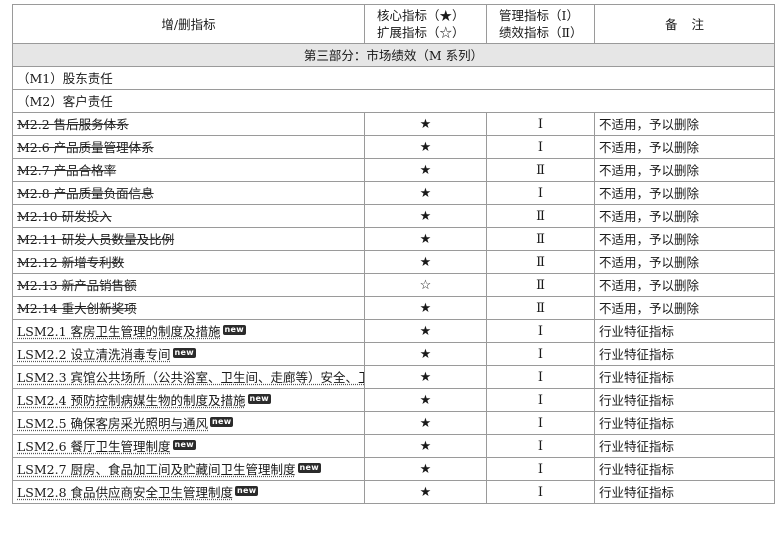  Describe the element at coordinates (113, 423) in the screenshot. I see `added-indicator-name: LSM2.5 确保客房采光照明与通风` at that location.